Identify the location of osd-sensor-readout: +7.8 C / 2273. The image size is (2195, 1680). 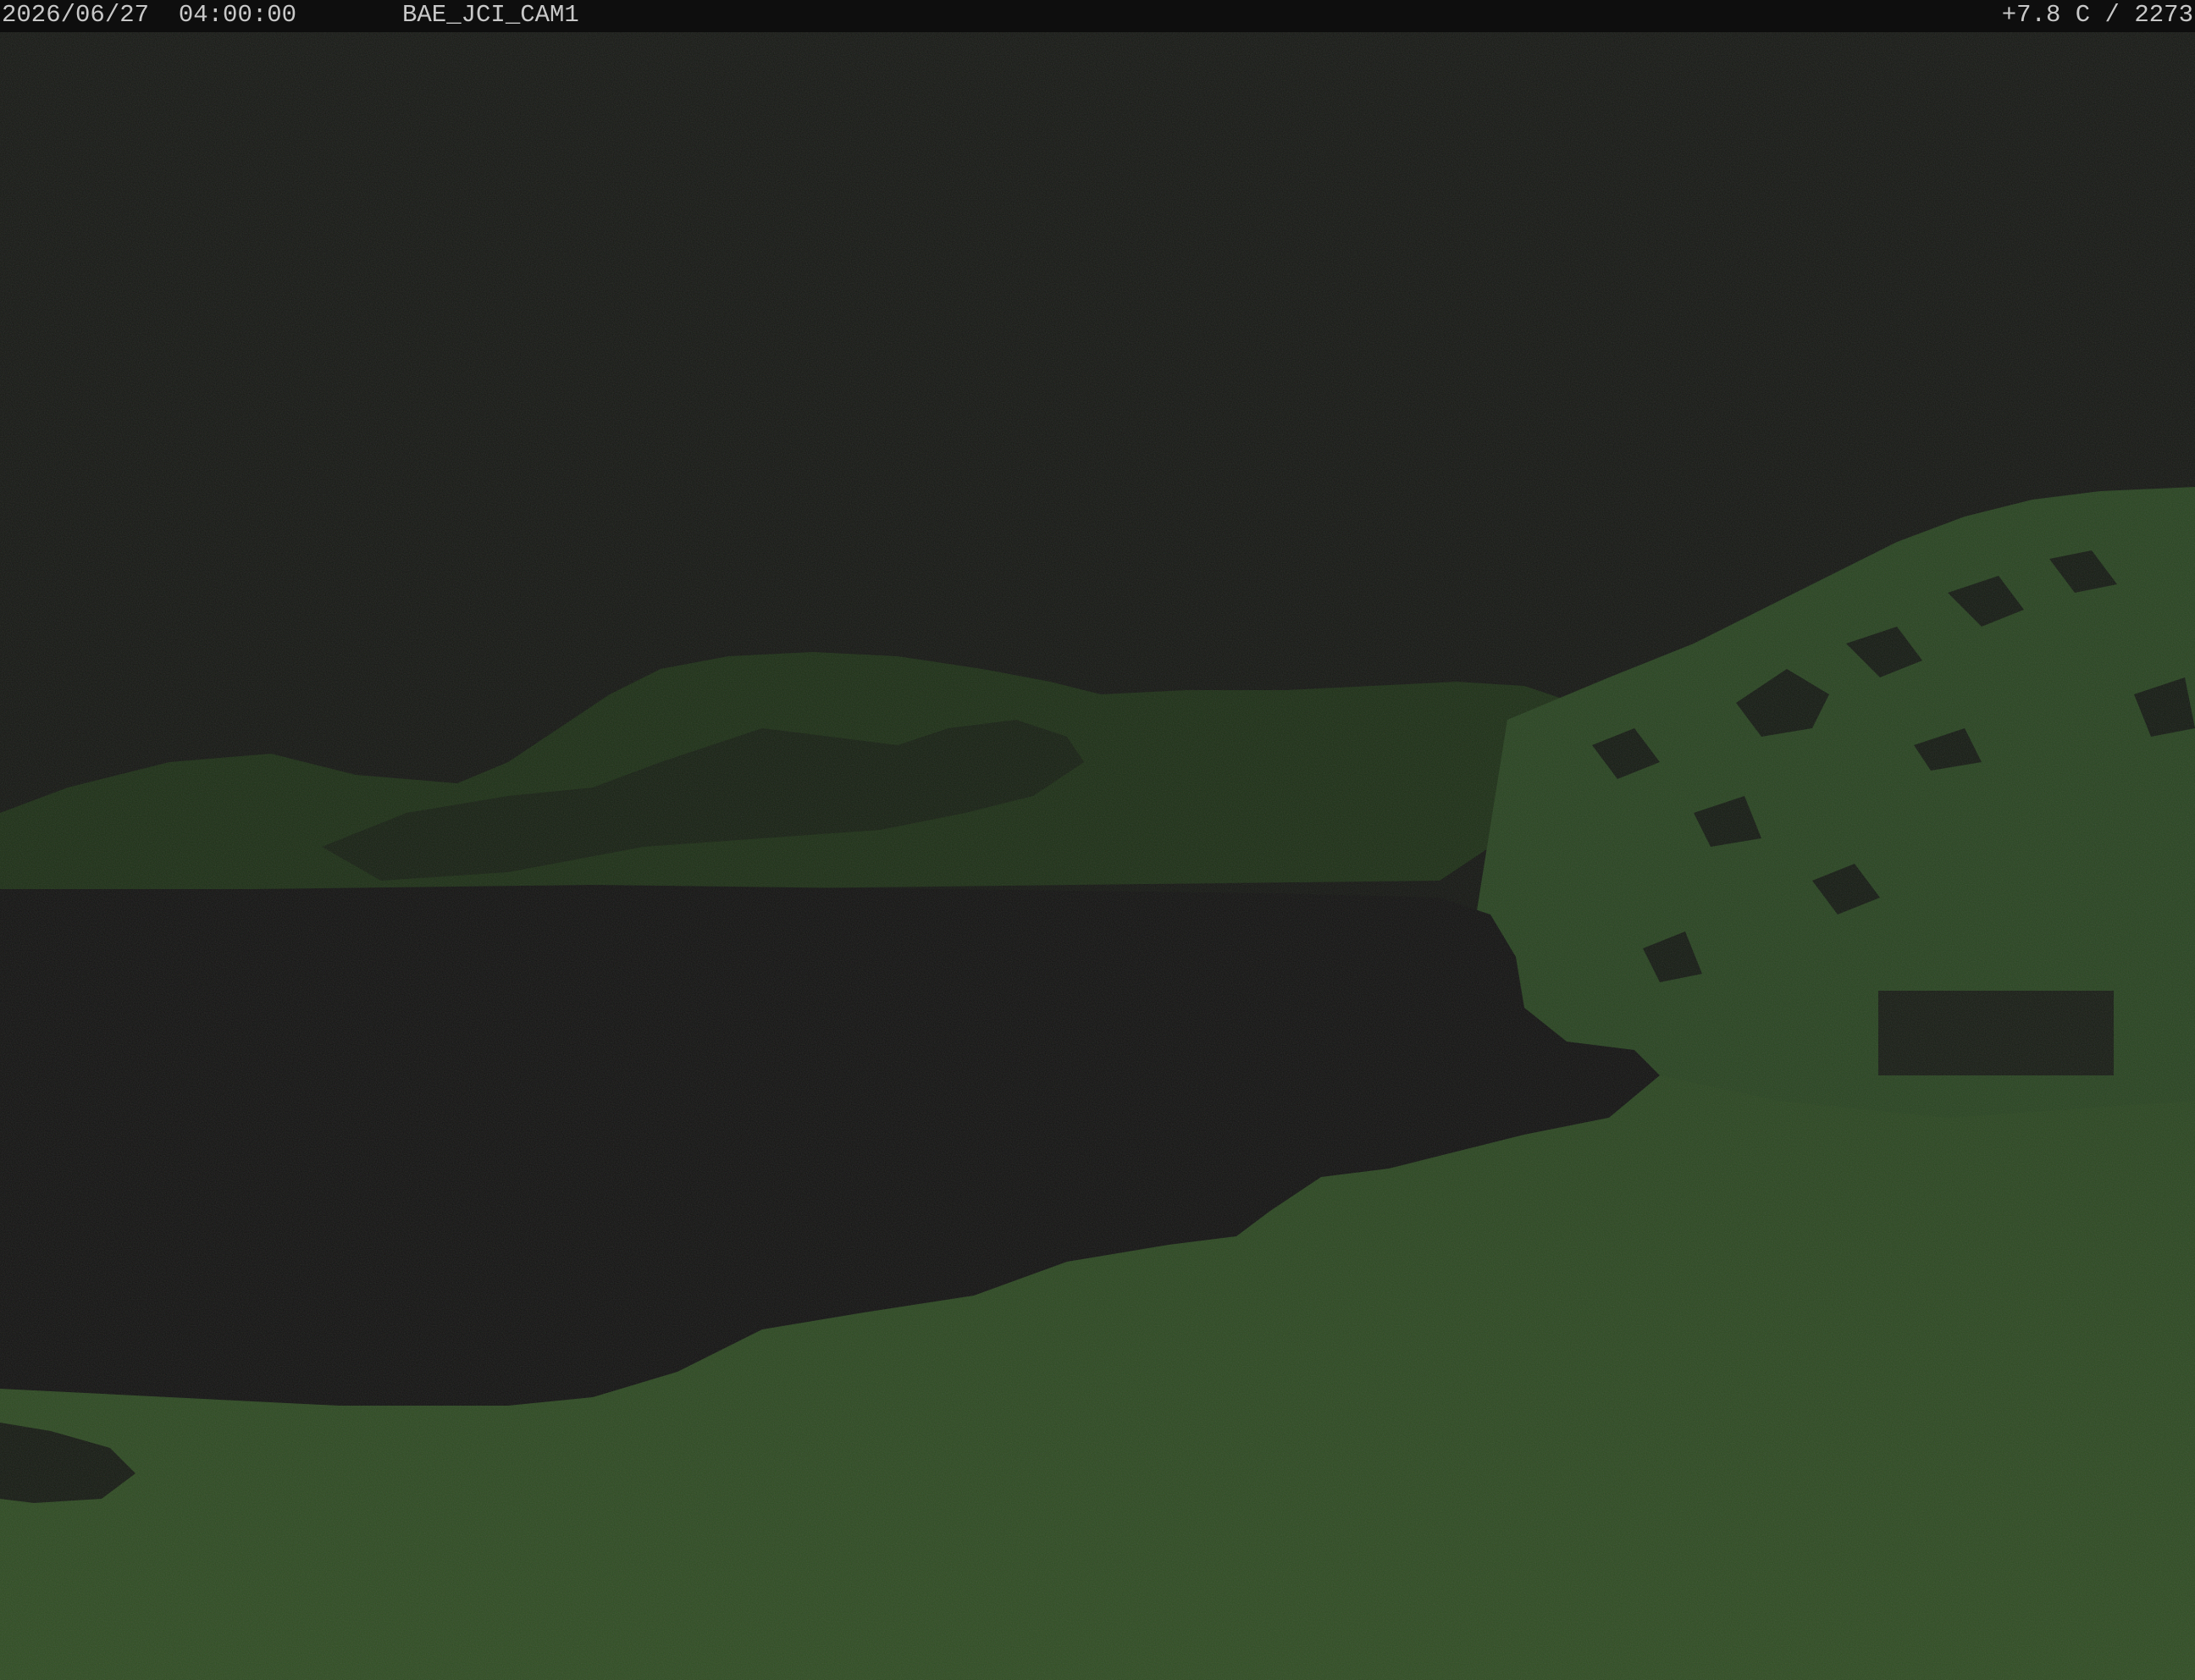
(2097, 15).